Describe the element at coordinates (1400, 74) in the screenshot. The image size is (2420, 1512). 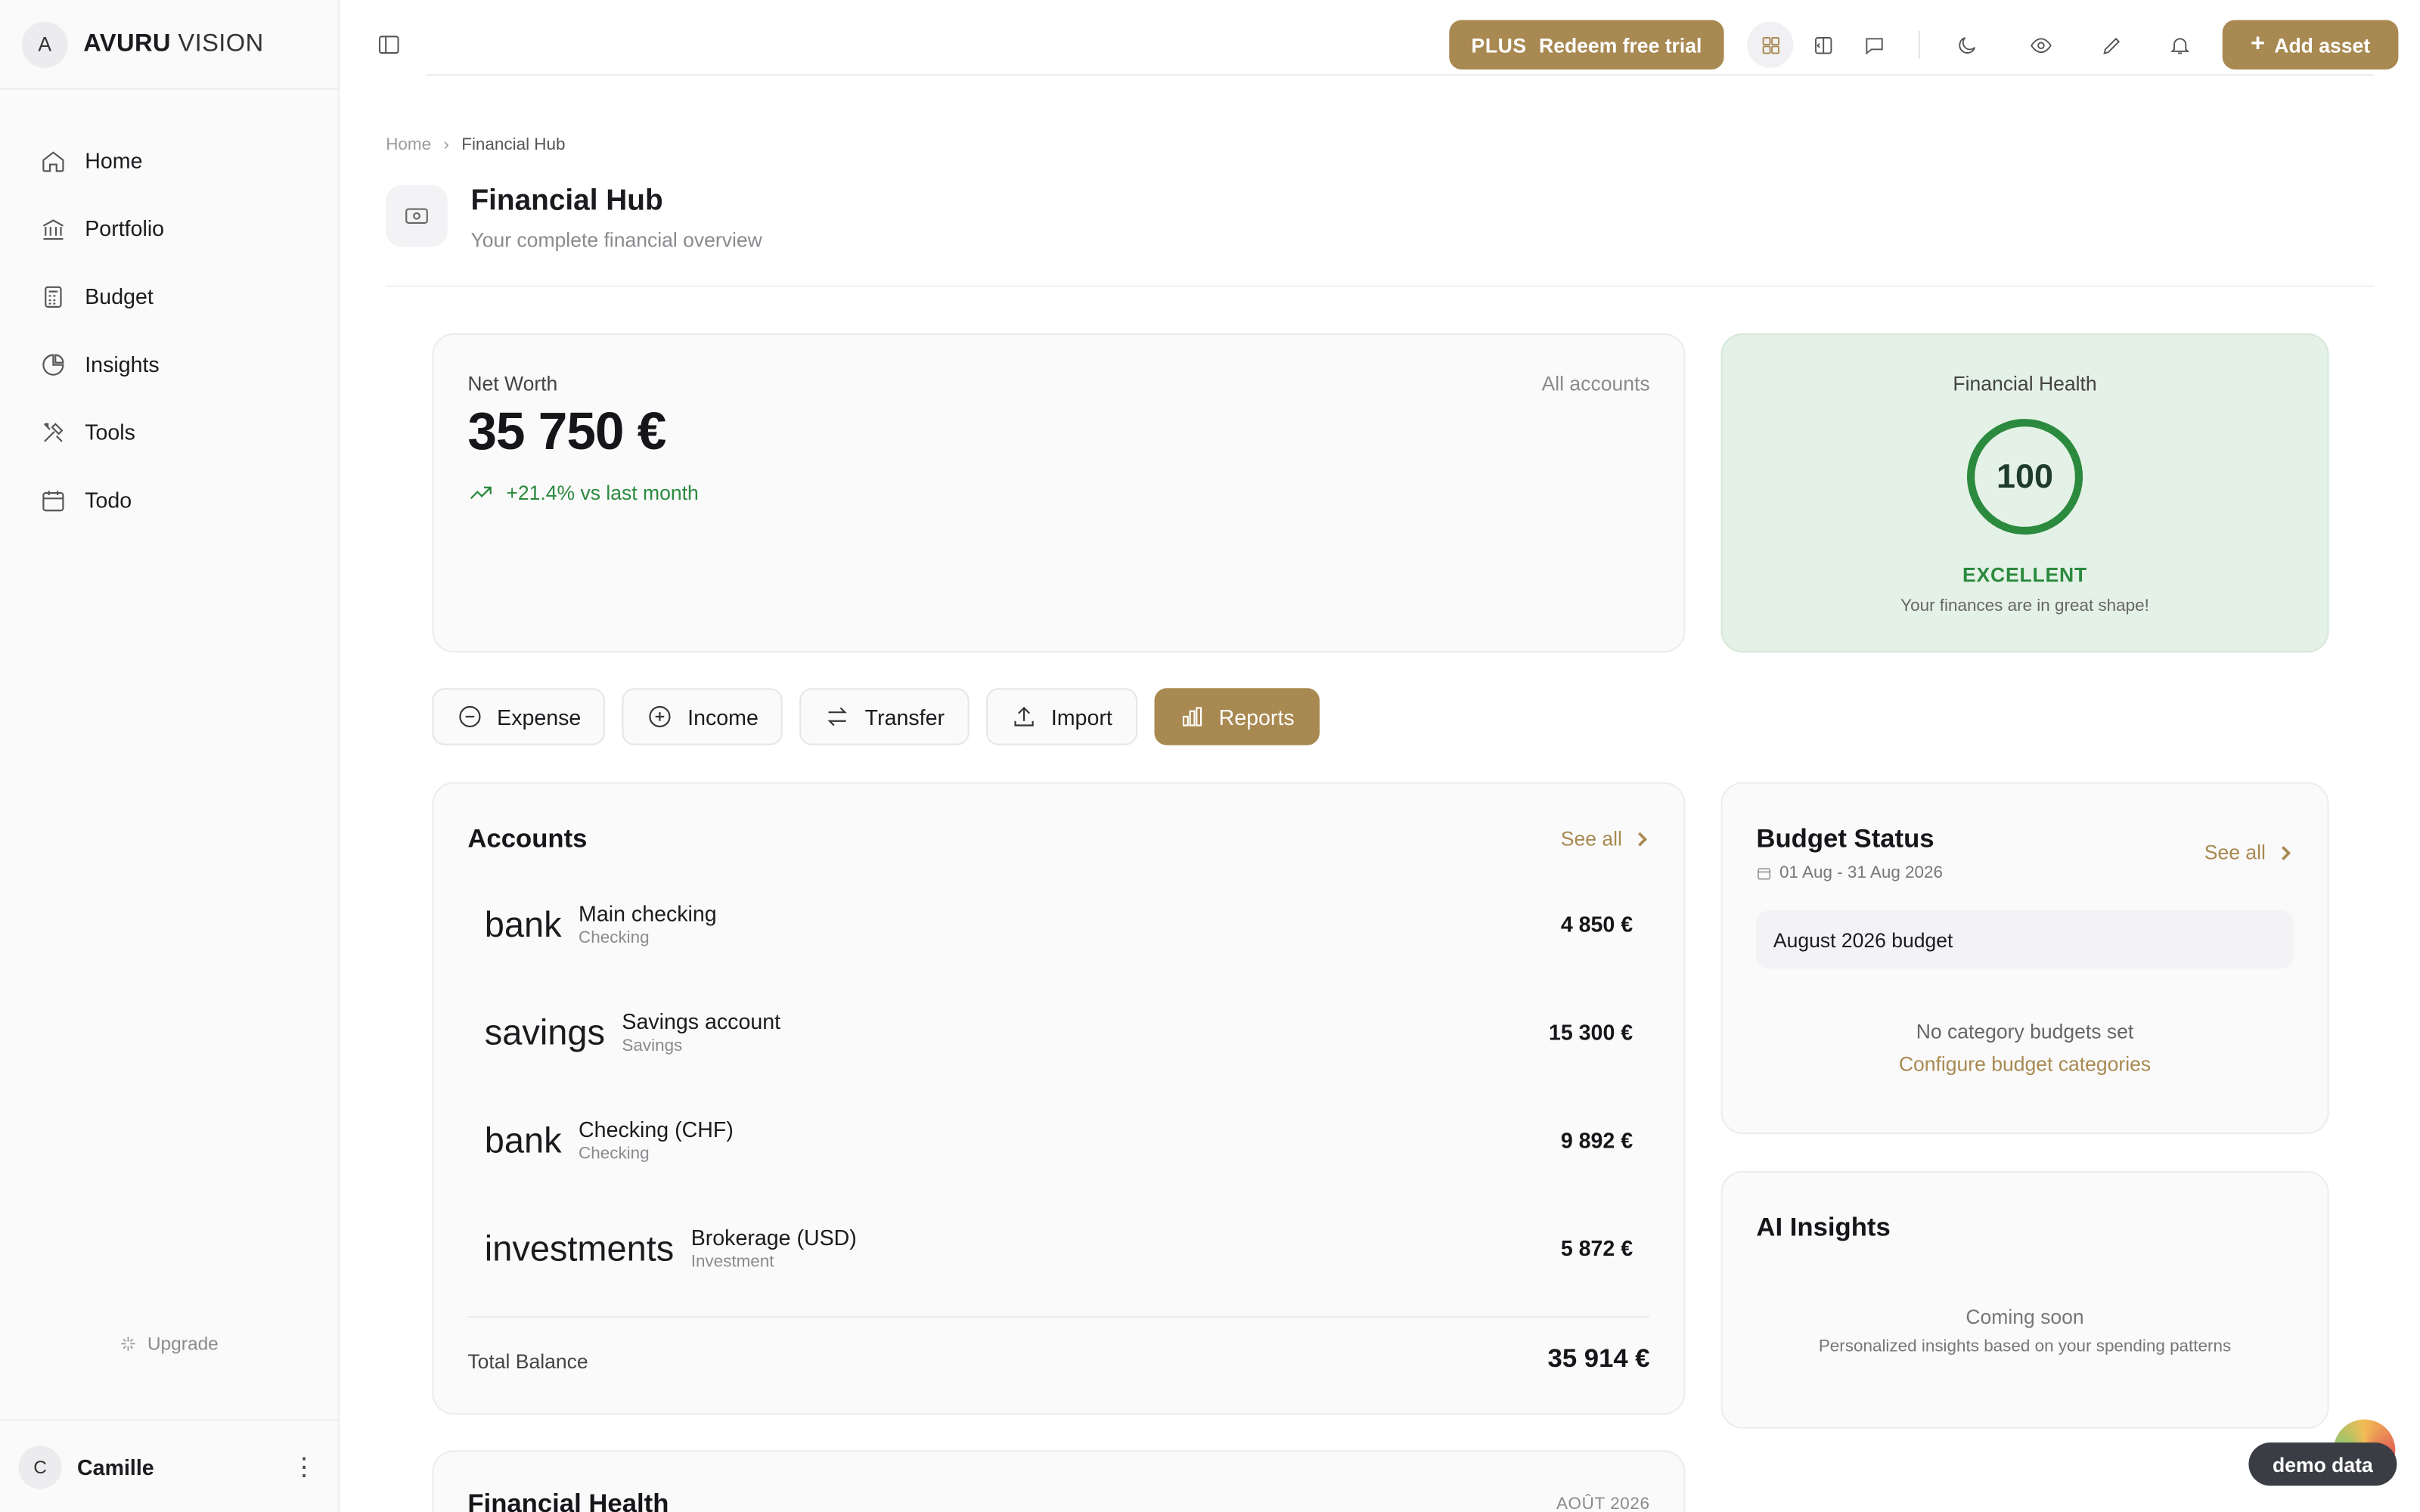
I see `topbar-divider` at that location.